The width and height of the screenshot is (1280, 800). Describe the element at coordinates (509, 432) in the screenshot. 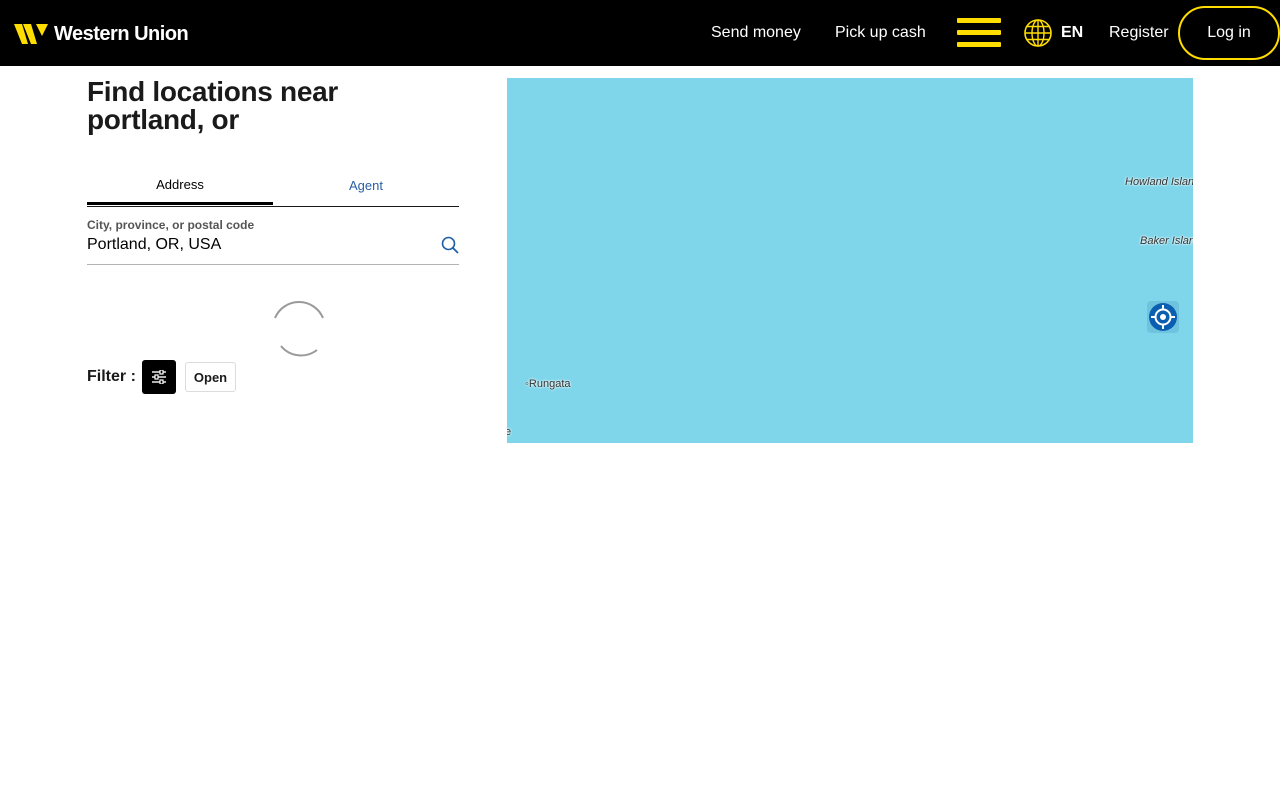

I see `map-label-edge: e` at that location.